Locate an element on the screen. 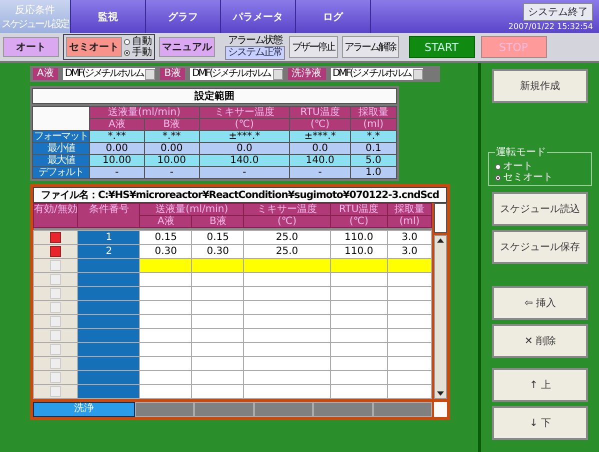 This screenshot has width=599, height=452. mode-button: セミオート is located at coordinates (94, 47).